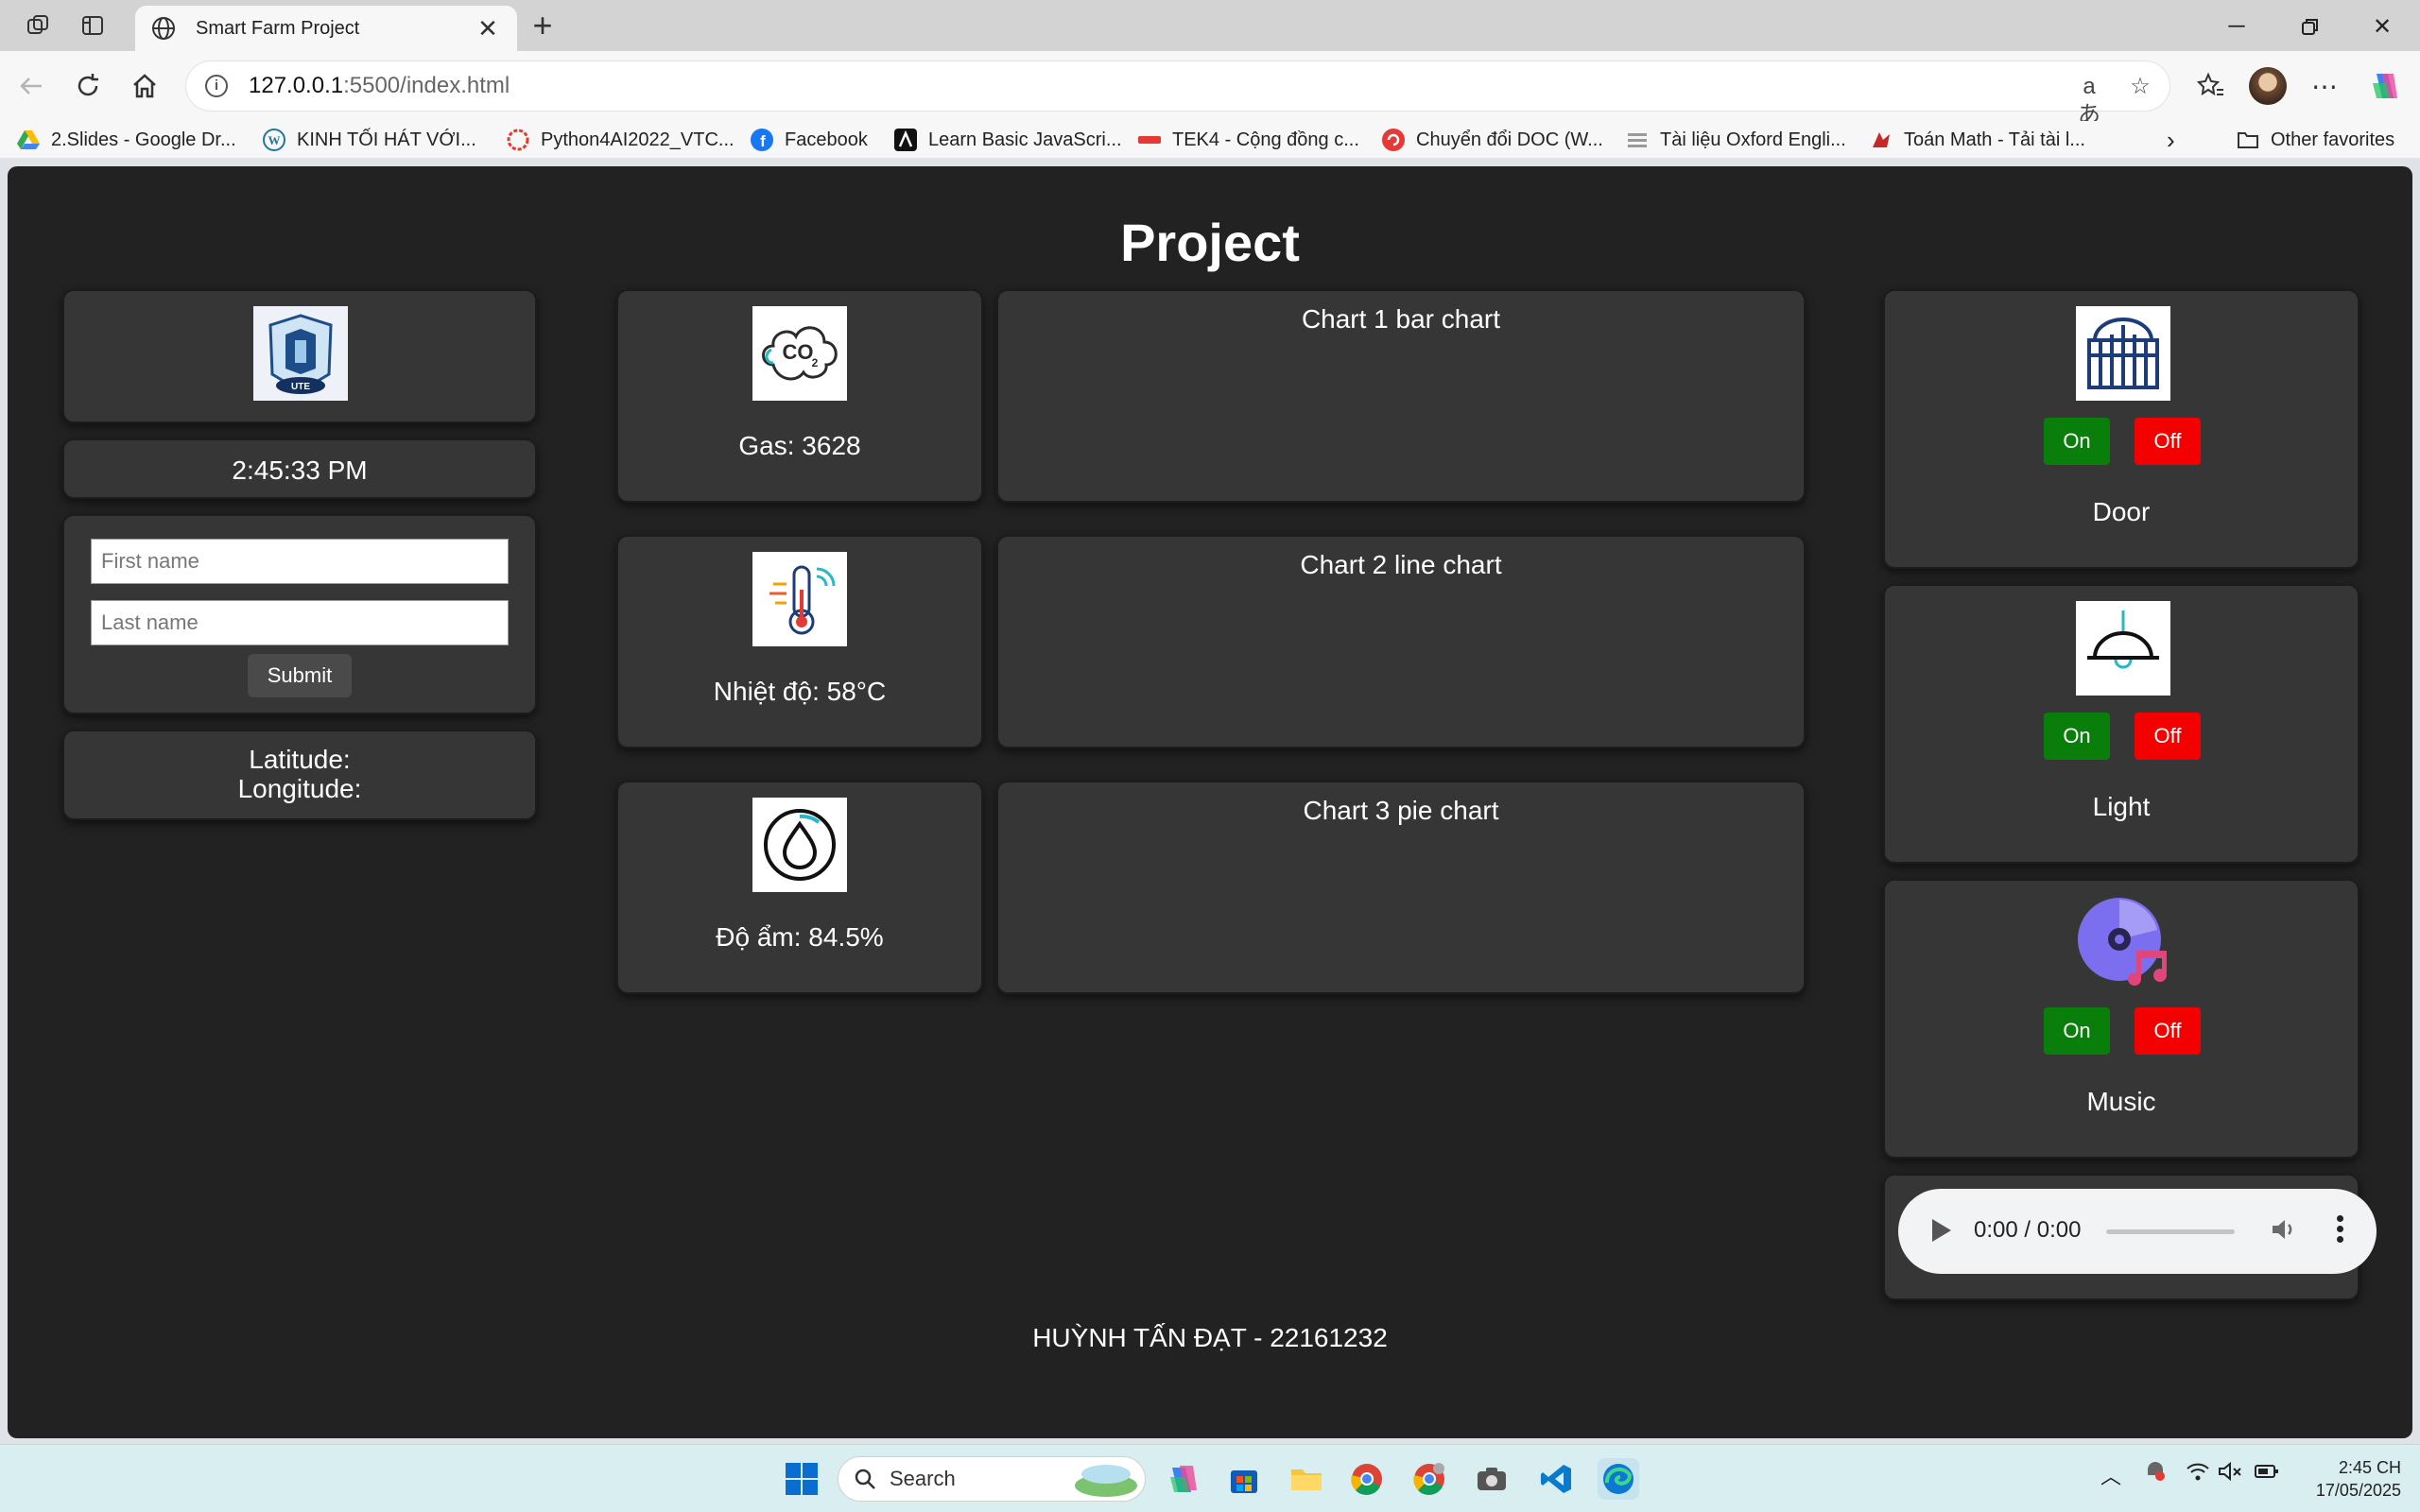 This screenshot has height=1512, width=2420. What do you see at coordinates (1637, 140) in the screenshot?
I see `oxford-icon` at bounding box center [1637, 140].